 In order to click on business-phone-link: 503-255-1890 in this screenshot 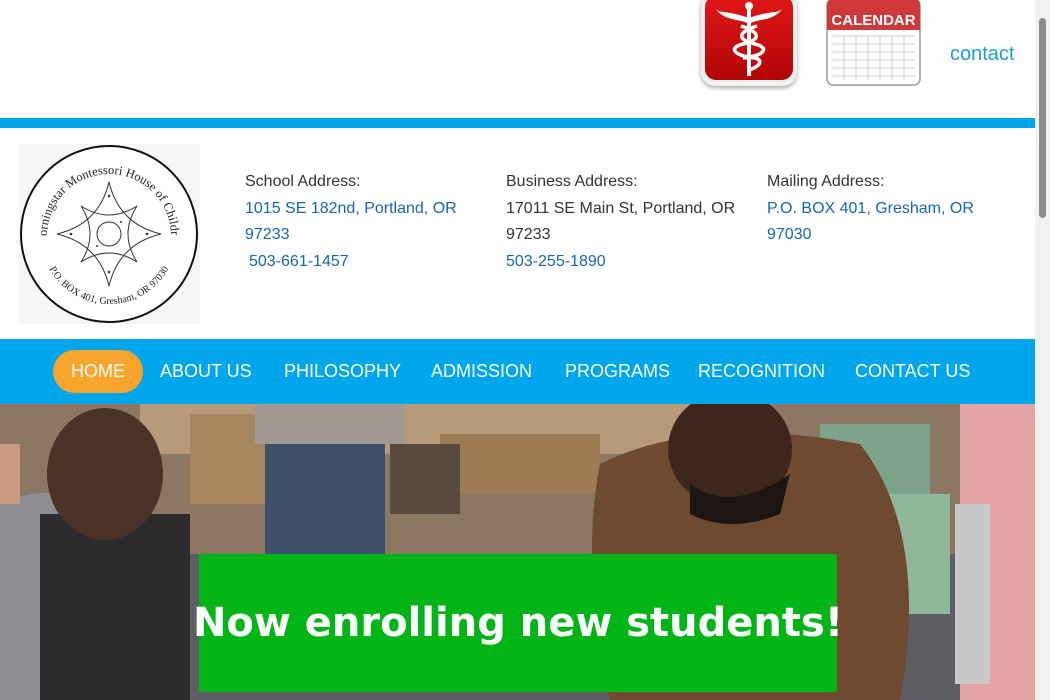, I will do `click(628, 262)`.